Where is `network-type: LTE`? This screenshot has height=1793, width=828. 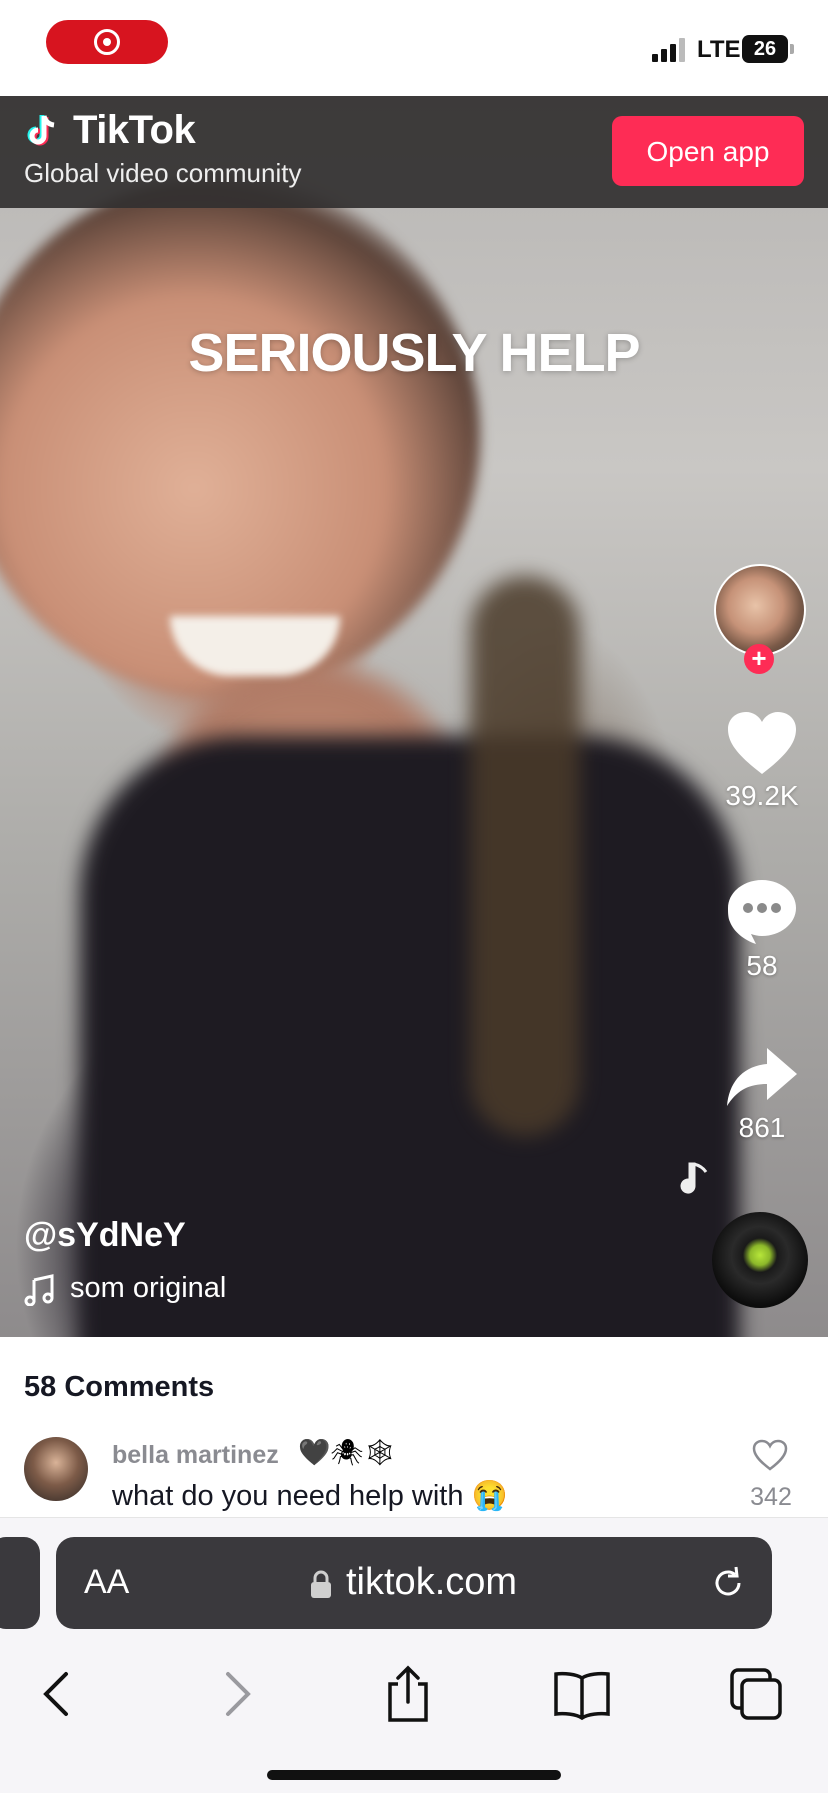 network-type: LTE is located at coordinates (719, 49).